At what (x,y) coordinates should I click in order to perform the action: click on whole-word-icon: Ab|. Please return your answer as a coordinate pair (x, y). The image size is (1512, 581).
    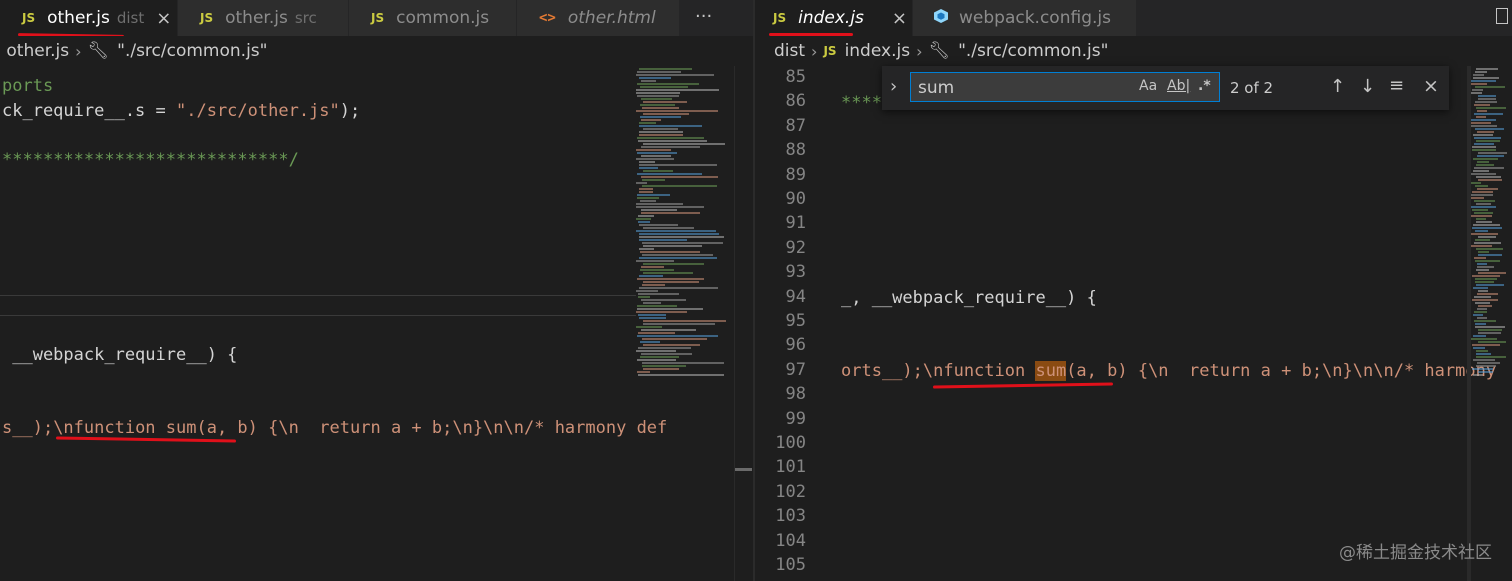
    Looking at the image, I should click on (1178, 86).